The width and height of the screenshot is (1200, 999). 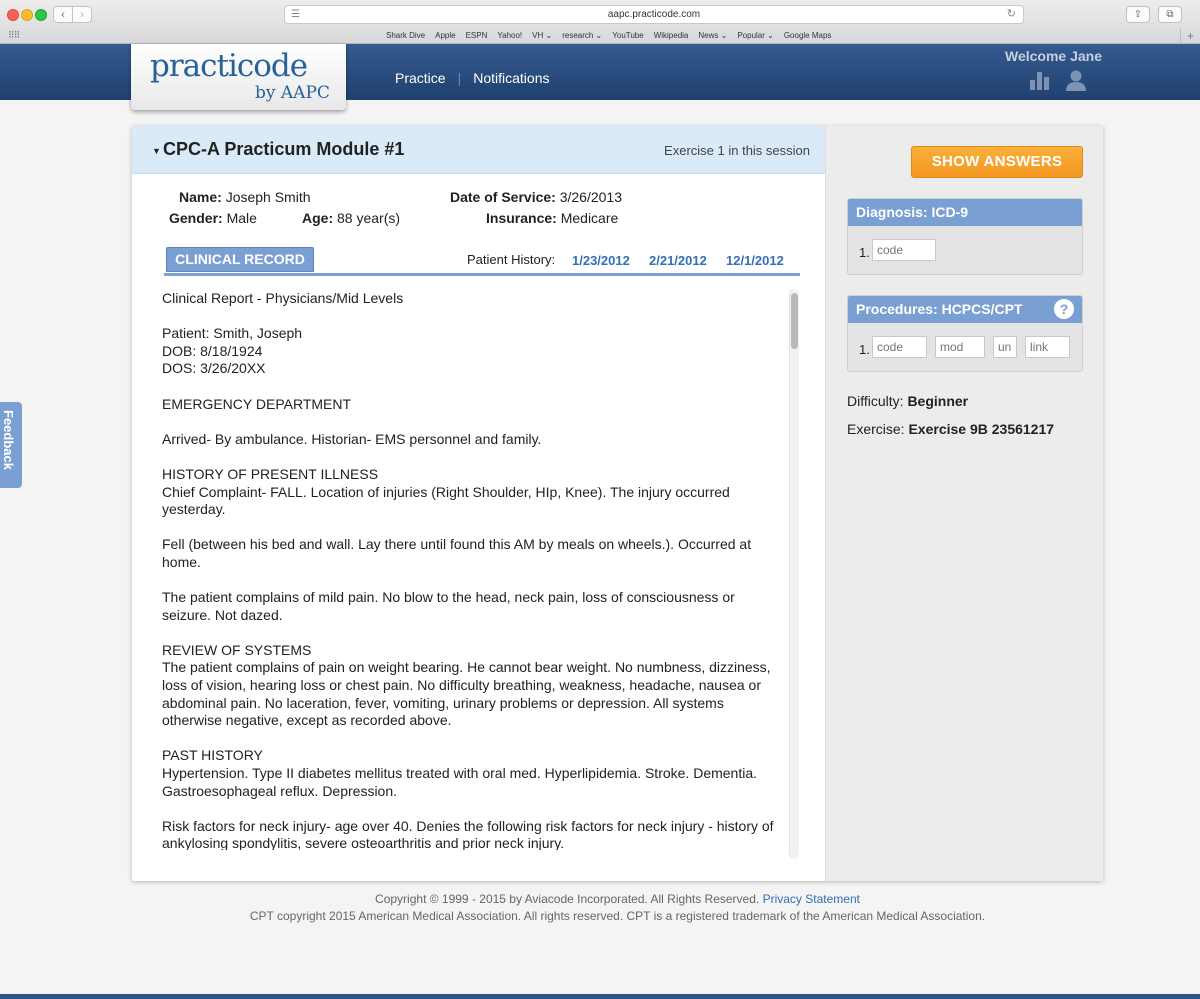 What do you see at coordinates (156, 151) in the screenshot?
I see `chevron-down-icon: ▼` at bounding box center [156, 151].